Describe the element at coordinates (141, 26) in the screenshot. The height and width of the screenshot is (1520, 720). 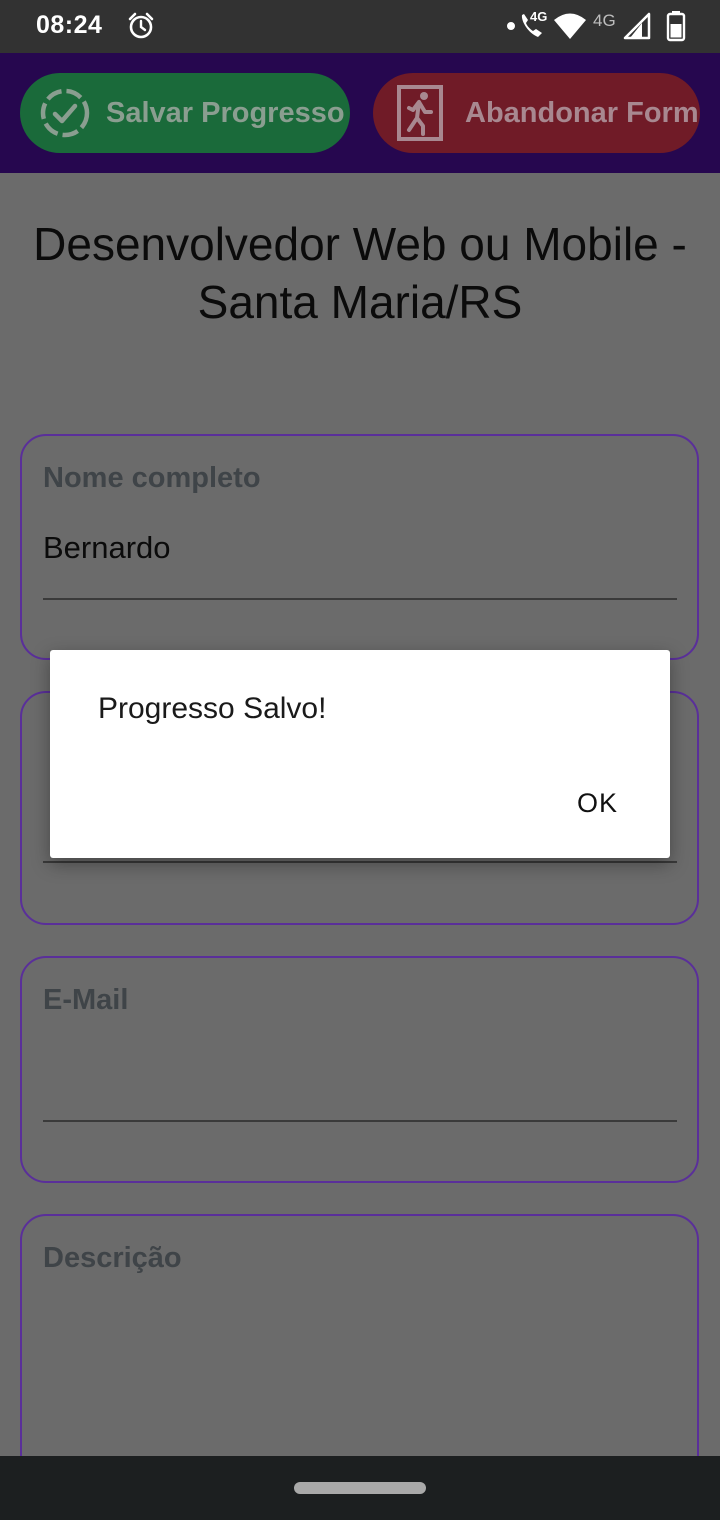
I see `alarm-icon` at that location.